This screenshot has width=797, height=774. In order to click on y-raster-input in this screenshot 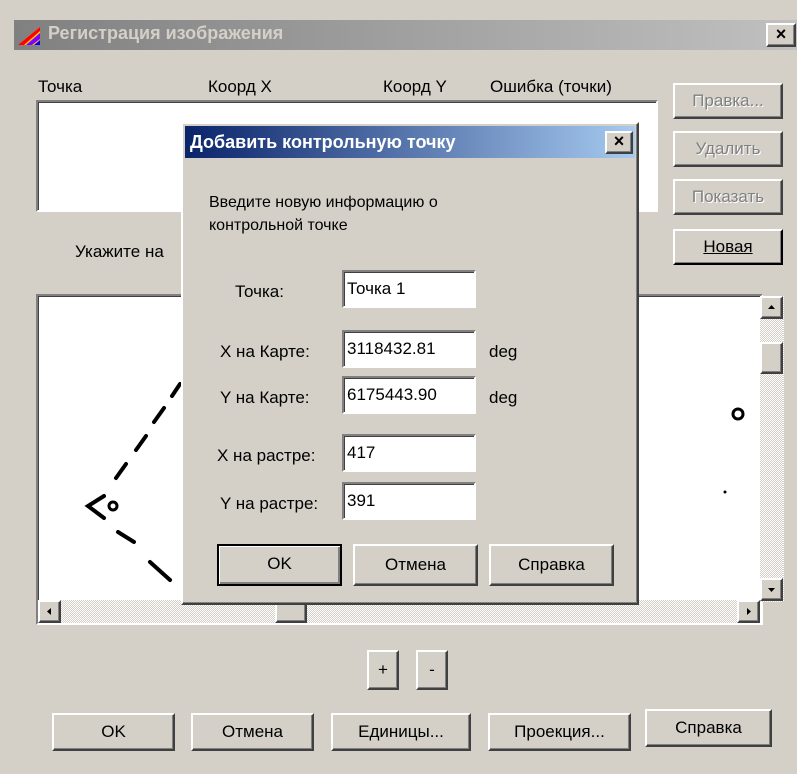, I will do `click(409, 501)`.